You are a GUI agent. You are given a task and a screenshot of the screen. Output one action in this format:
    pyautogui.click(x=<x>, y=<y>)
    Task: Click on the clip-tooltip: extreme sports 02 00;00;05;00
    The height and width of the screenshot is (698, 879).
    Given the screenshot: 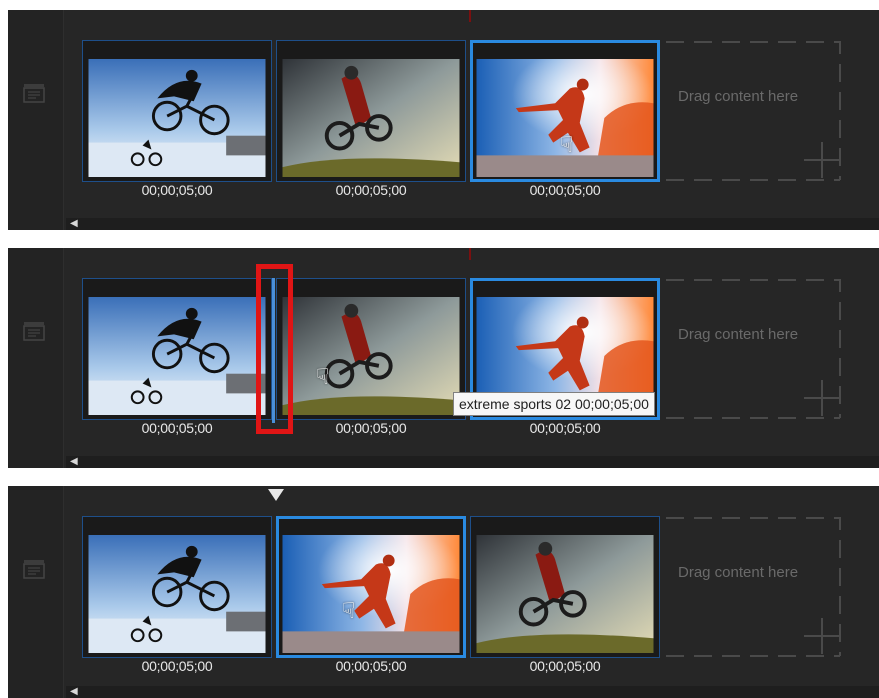 What is the action you would take?
    pyautogui.click(x=554, y=404)
    